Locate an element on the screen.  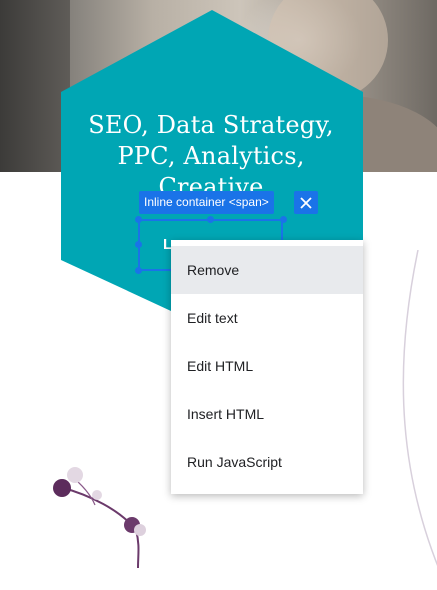
menu-item-remove: Remove is located at coordinates (267, 270).